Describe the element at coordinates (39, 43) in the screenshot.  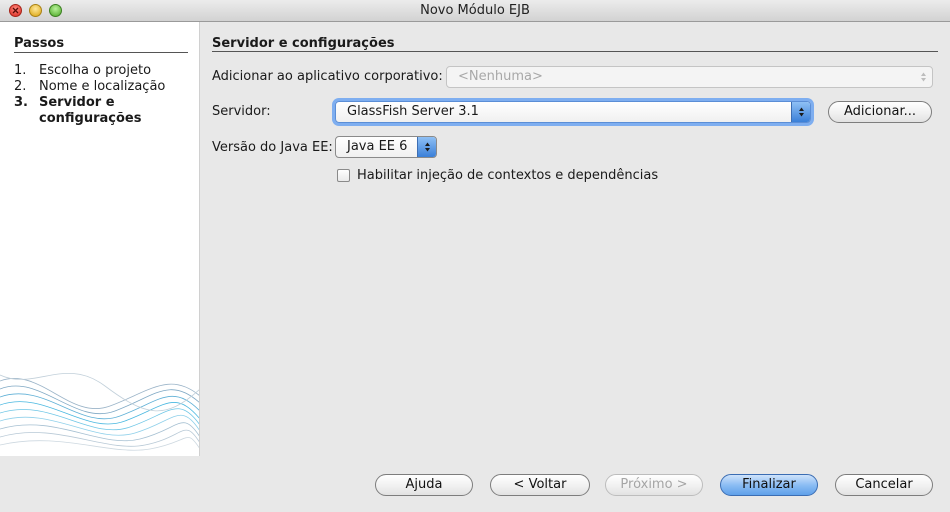
I see `steps-title: Passos` at that location.